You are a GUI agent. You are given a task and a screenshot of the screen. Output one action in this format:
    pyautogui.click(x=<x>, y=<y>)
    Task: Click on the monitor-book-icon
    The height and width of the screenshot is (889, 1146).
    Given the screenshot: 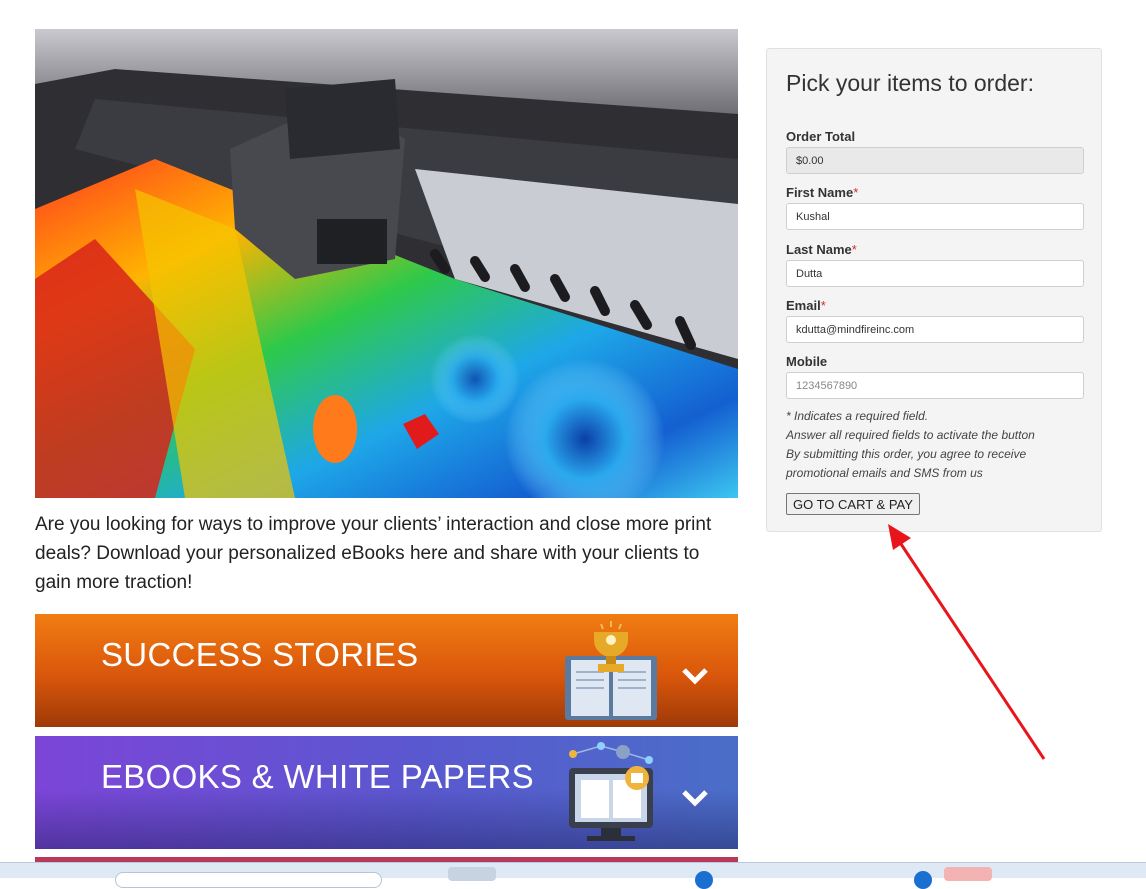 What is the action you would take?
    pyautogui.click(x=611, y=791)
    